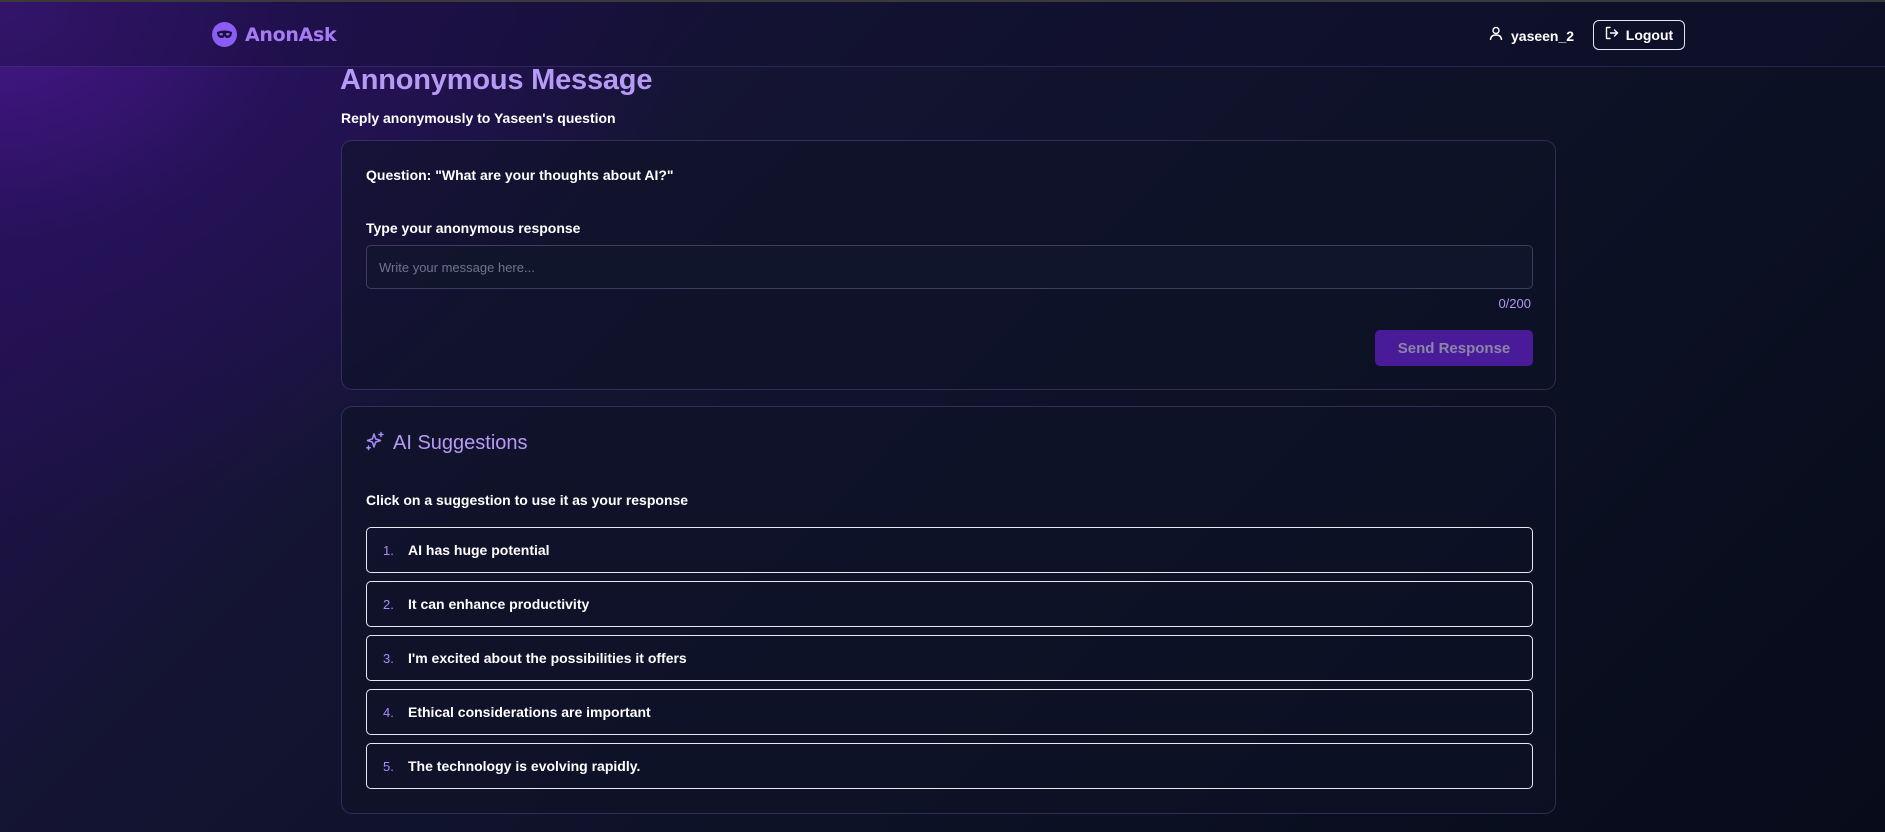 The height and width of the screenshot is (832, 1885). What do you see at coordinates (499, 604) in the screenshot?
I see `suggestion-text: It can enhance productivity` at bounding box center [499, 604].